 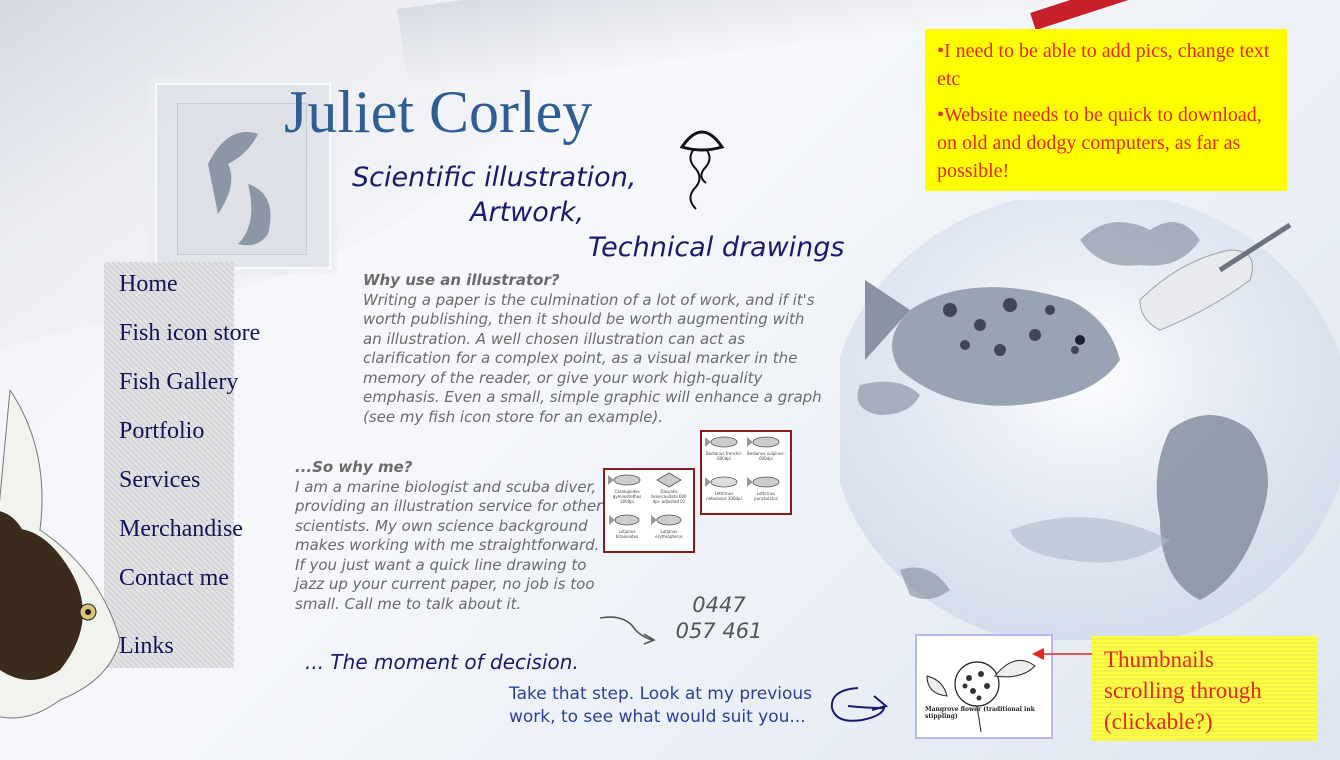 I want to click on thumbnails-note-line-2: scrolling through, so click(x=1183, y=690).